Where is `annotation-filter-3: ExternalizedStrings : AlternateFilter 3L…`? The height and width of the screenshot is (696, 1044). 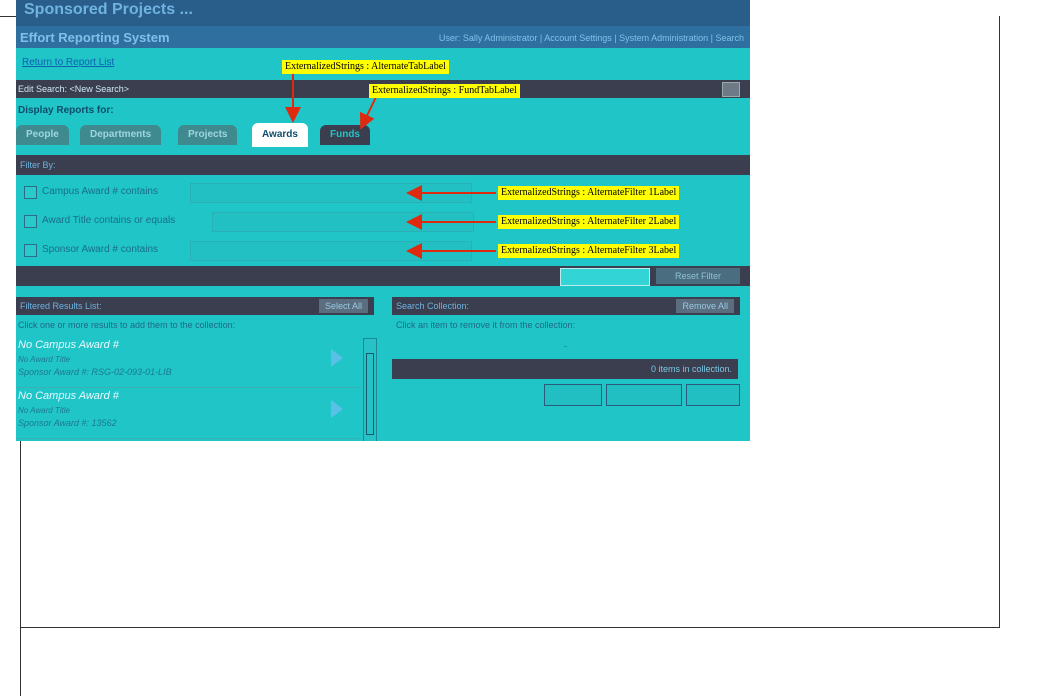 annotation-filter-3: ExternalizedStrings : AlternateFilter 3L… is located at coordinates (589, 251).